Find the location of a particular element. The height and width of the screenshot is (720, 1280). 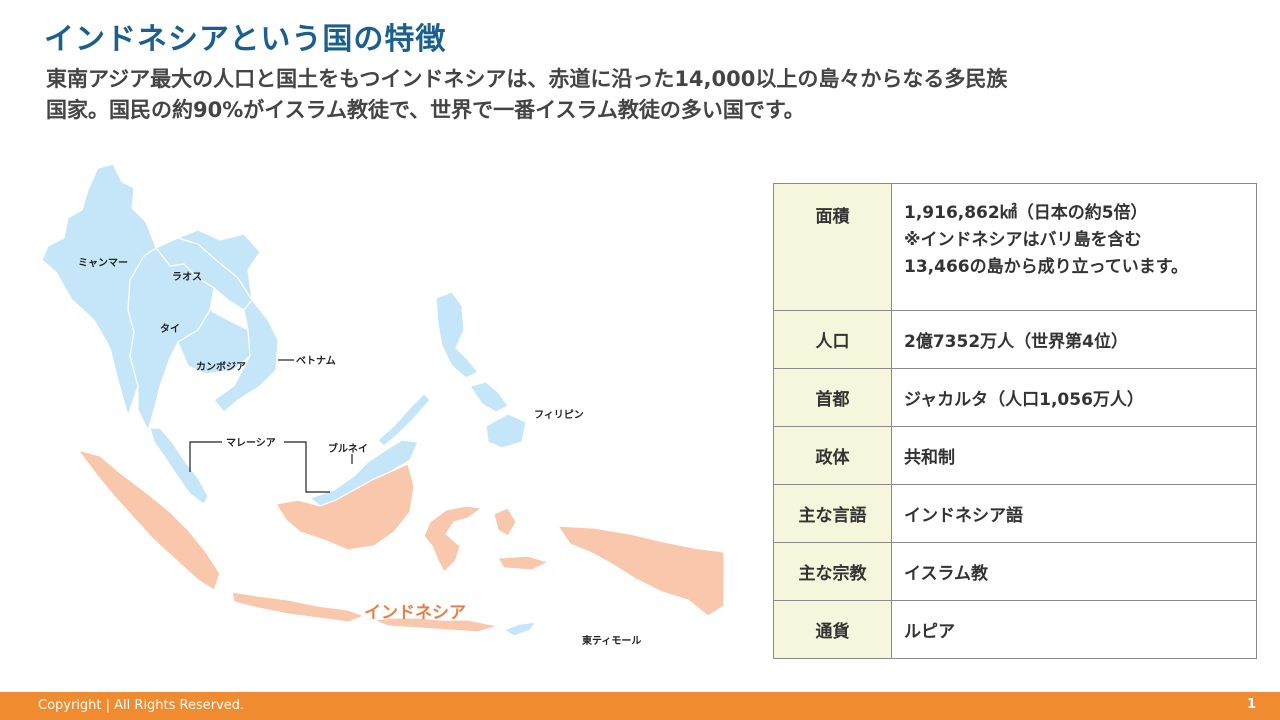

map-label-myanmar: ミャンマー is located at coordinates (103, 263).